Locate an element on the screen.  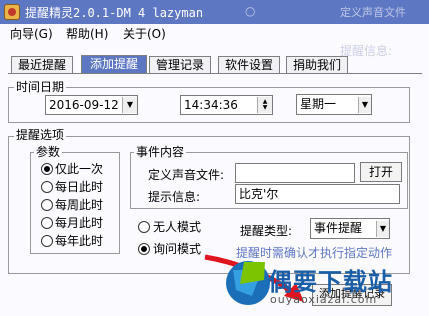
watermark-brand: 偶要下载站 is located at coordinates (330, 282).